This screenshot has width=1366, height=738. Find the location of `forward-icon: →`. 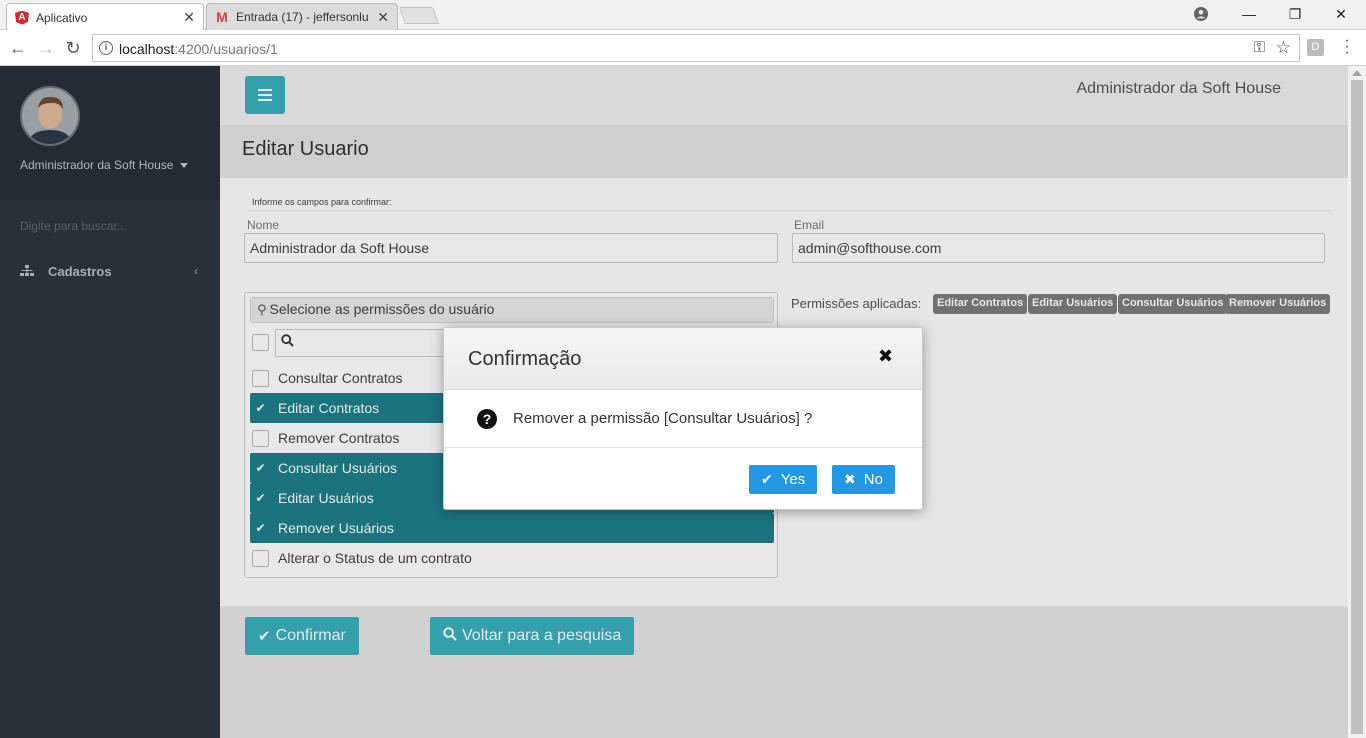

forward-icon: → is located at coordinates (46, 48).